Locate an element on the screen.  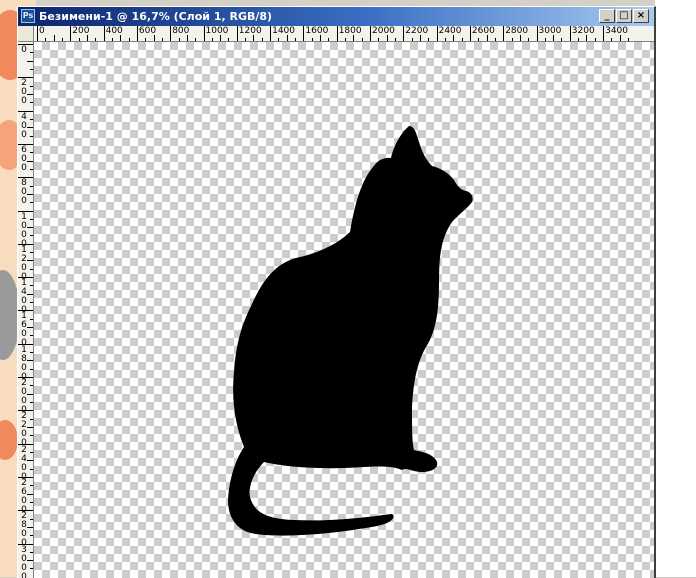
ruler-label-h: 1800 is located at coordinates (350, 31).